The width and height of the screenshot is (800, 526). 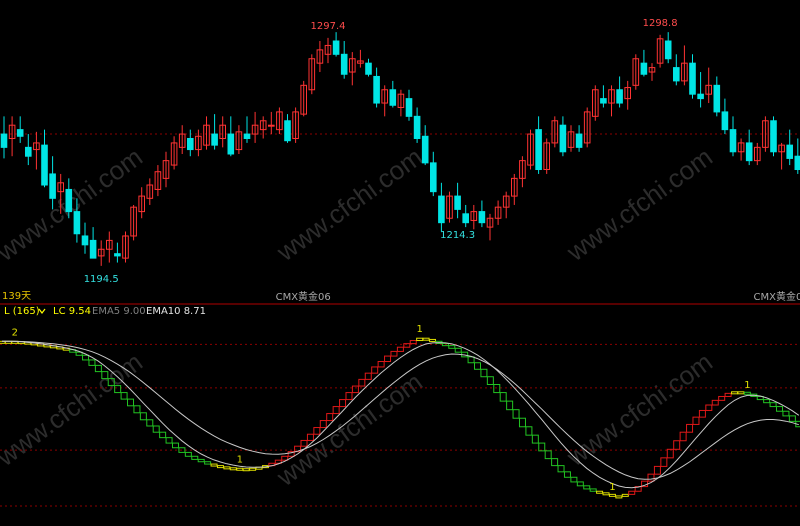 I want to click on low-price-label: 1214.3, so click(x=457, y=235).